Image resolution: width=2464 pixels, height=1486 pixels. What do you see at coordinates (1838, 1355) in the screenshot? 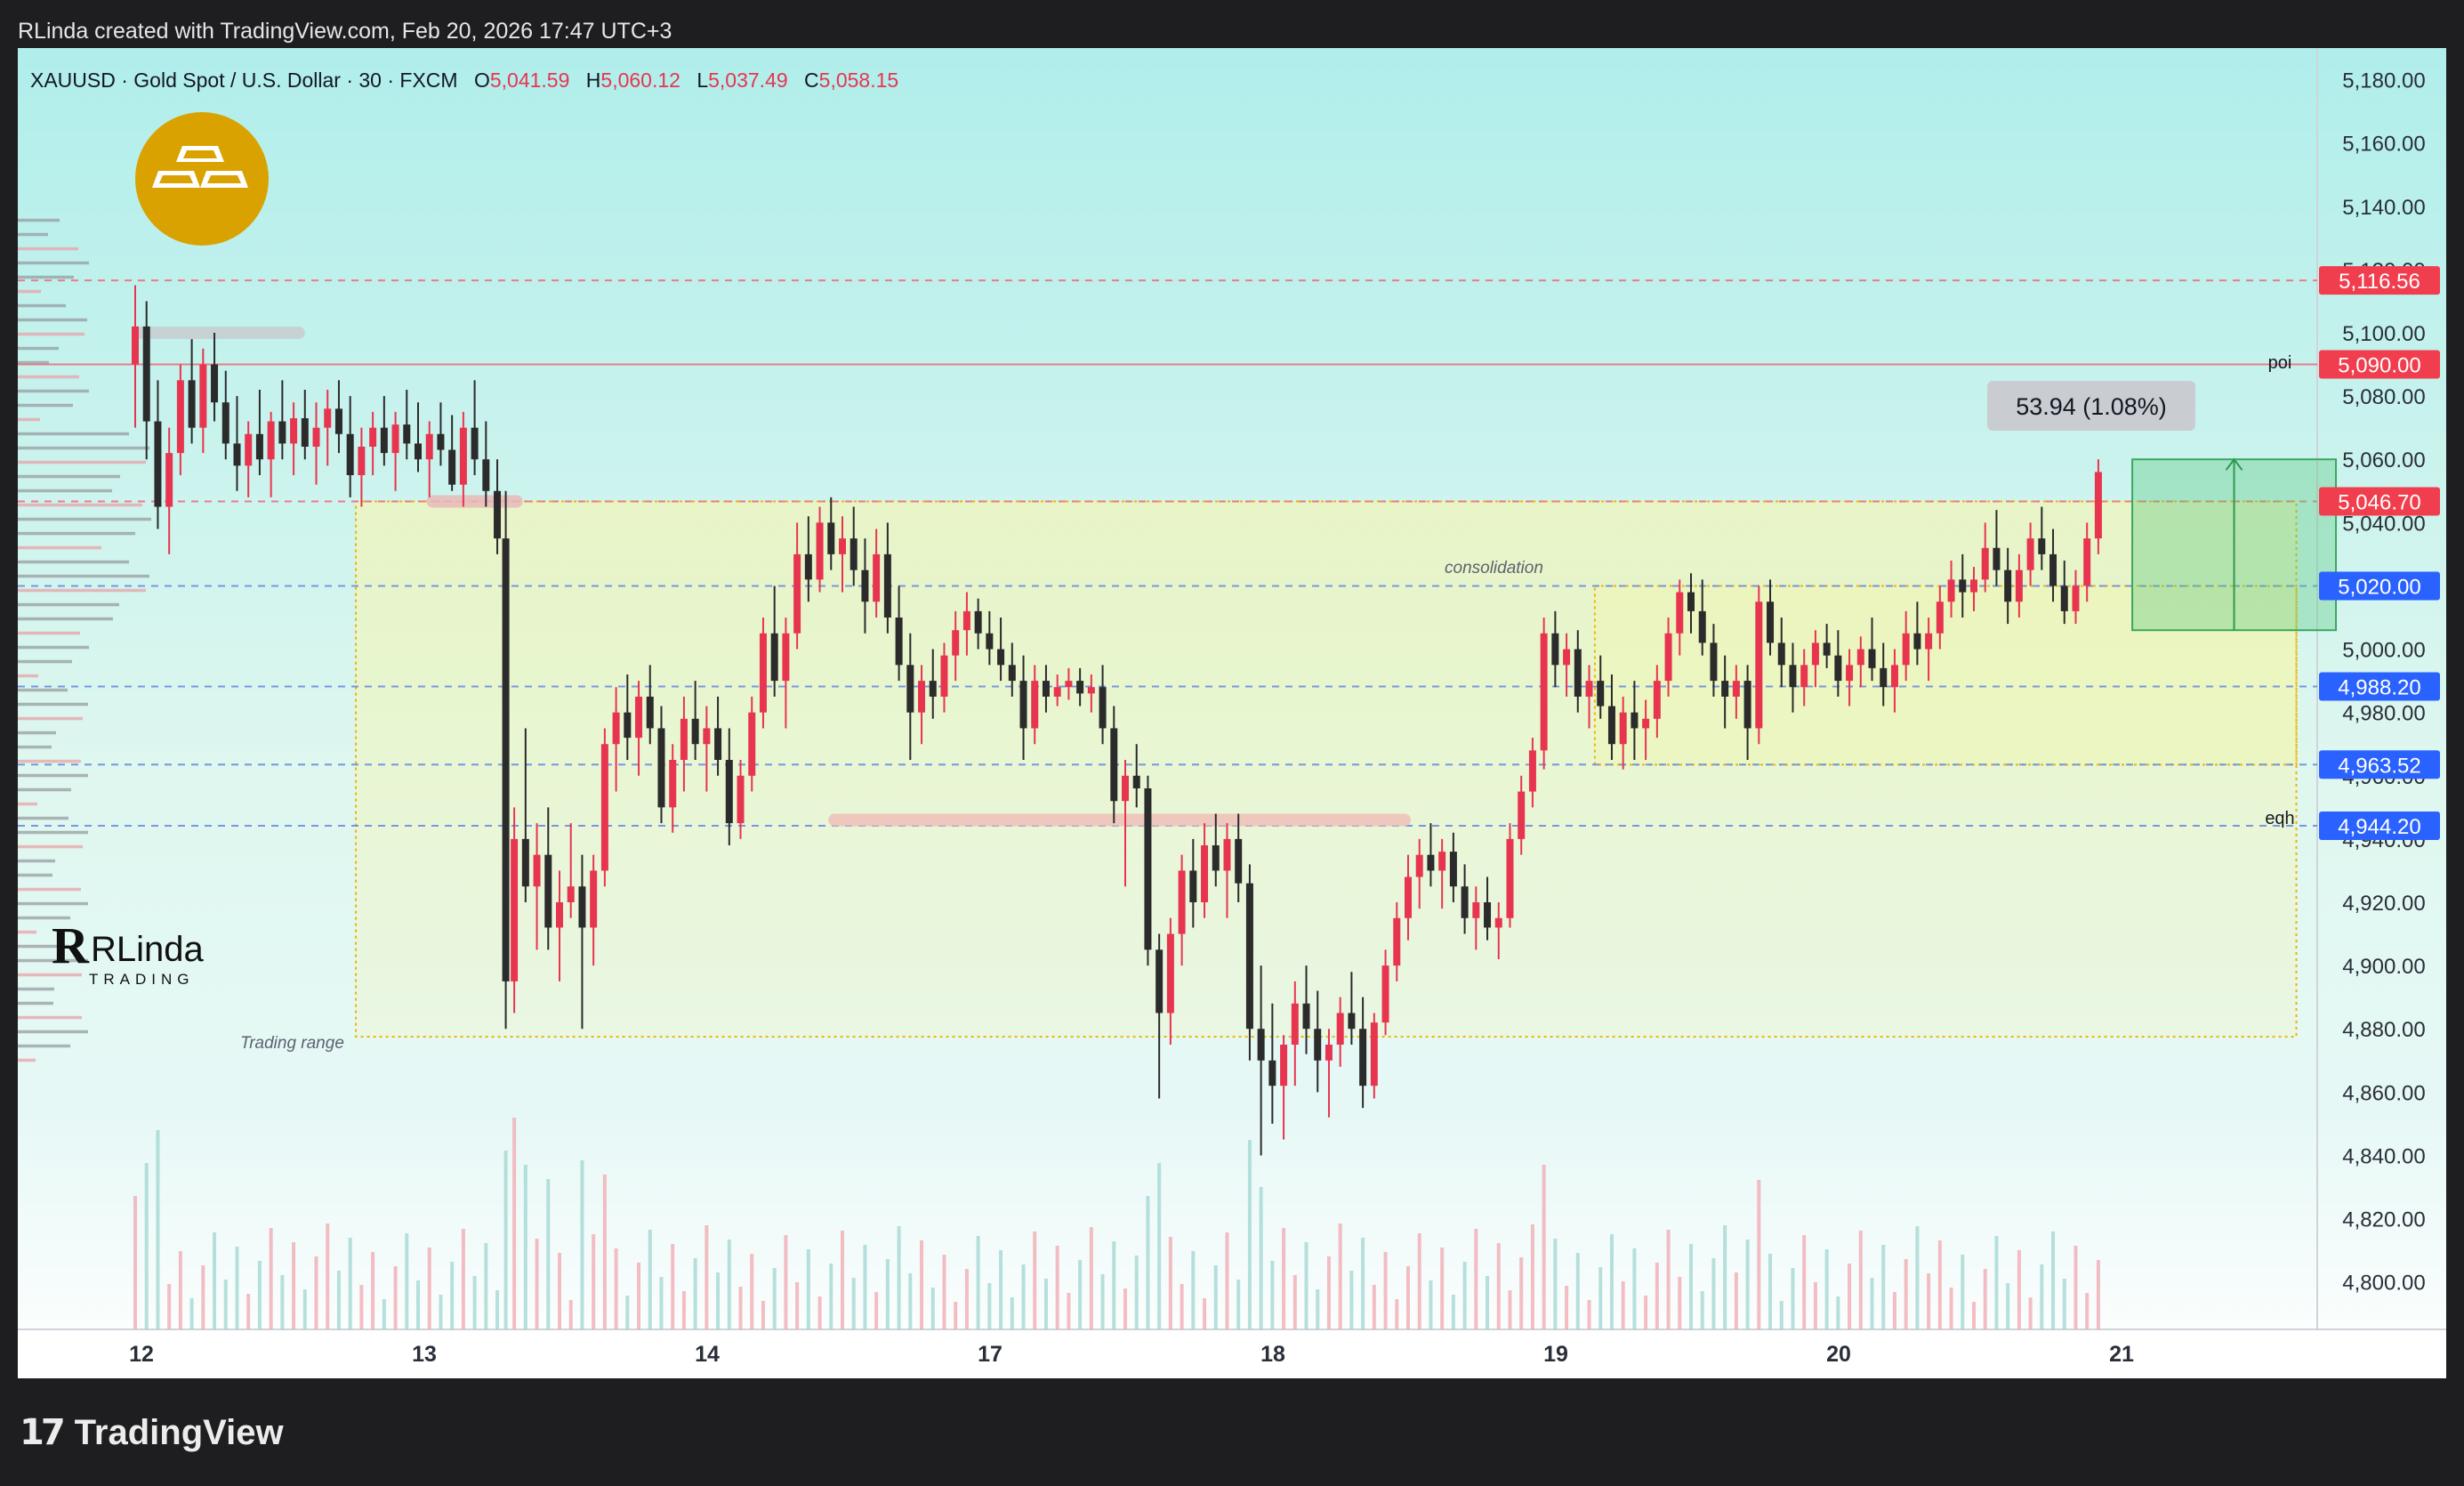
I see `x-tick-label: 20` at bounding box center [1838, 1355].